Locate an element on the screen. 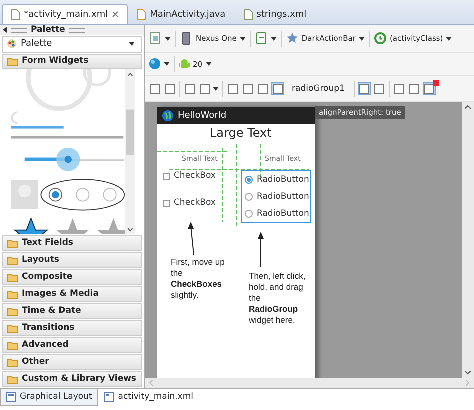 This screenshot has width=474, height=410. editor-tab: *activity_main.xml is located at coordinates (65, 14).